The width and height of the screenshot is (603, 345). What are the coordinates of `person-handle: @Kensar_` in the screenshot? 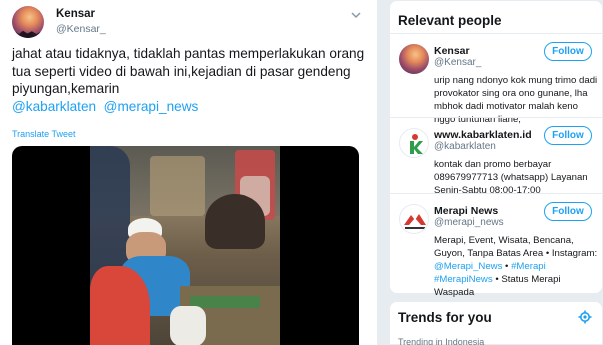 It's located at (457, 62).